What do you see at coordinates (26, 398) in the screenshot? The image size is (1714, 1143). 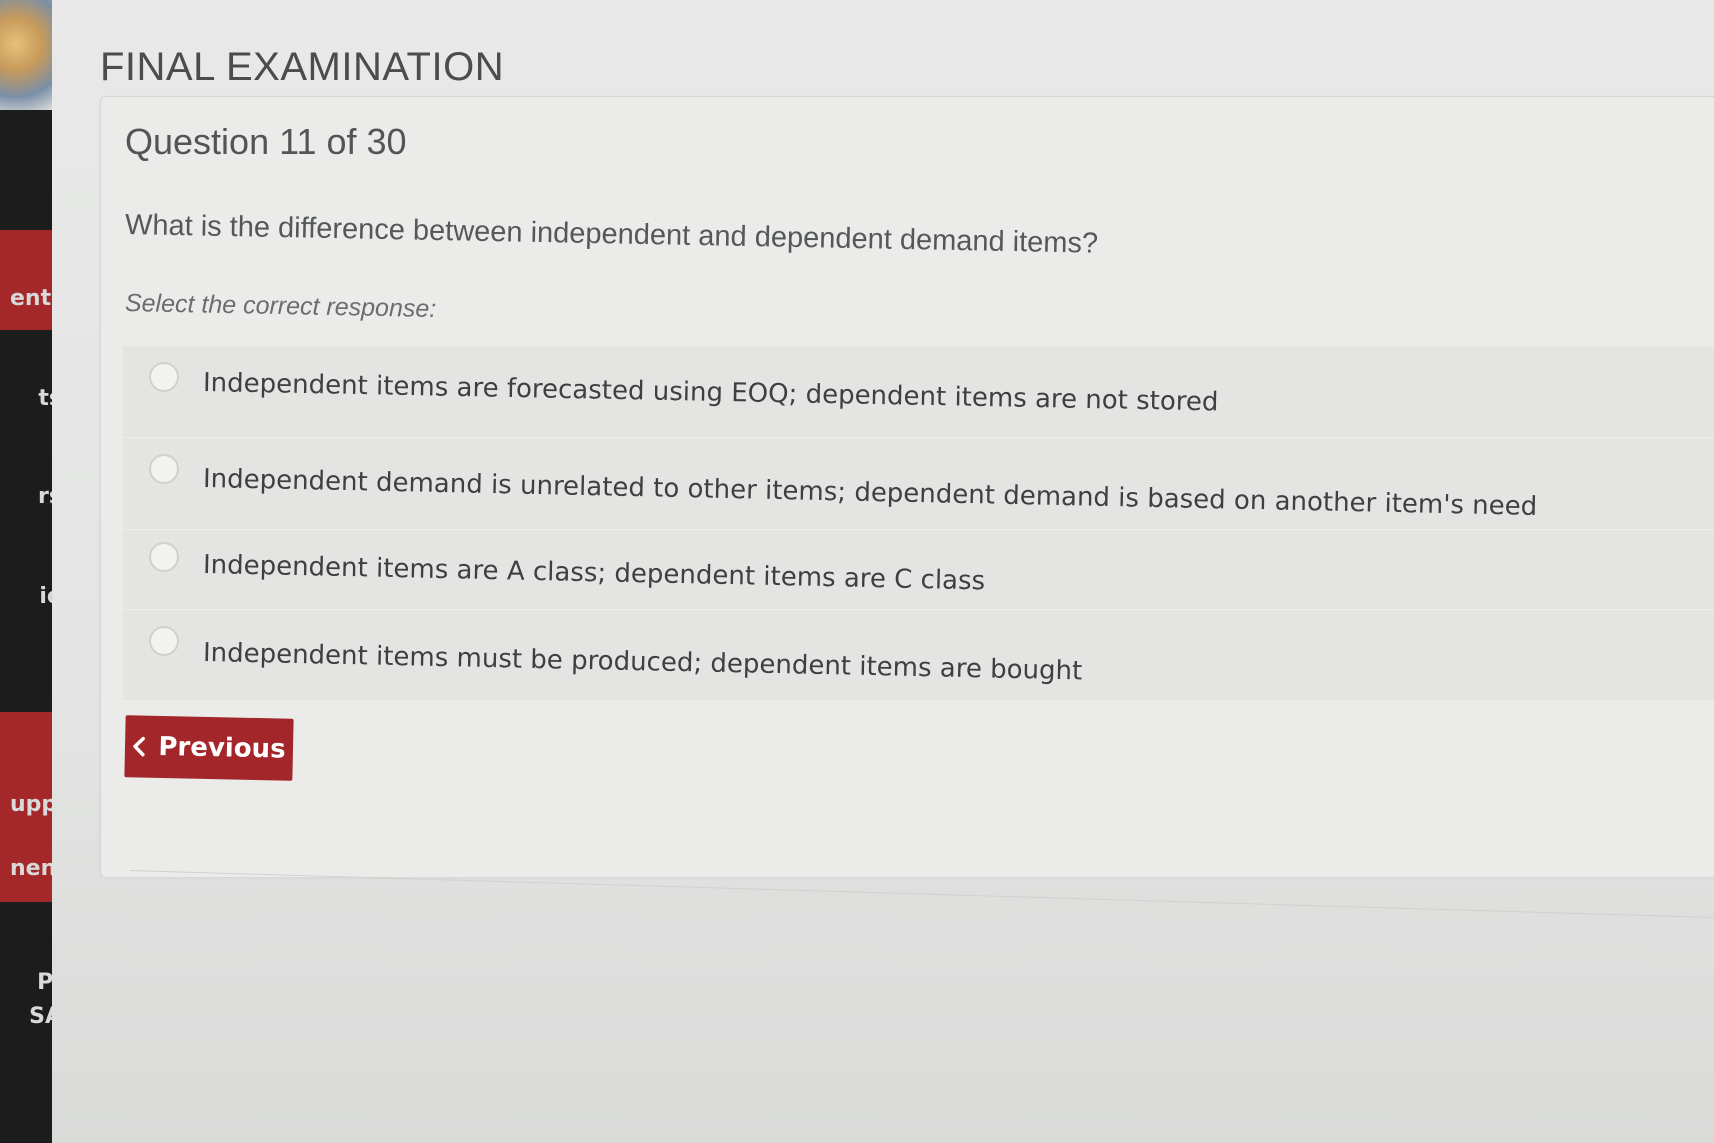 I see `sidebar-item-1: ts` at bounding box center [26, 398].